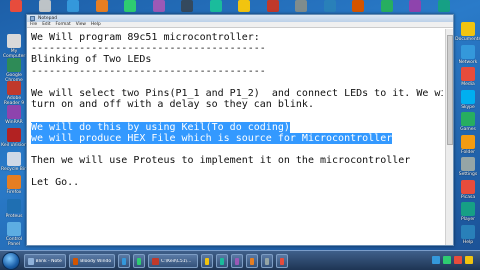 This screenshot has height=270, width=480. I want to click on menu-item-help: Help, so click(96, 24).